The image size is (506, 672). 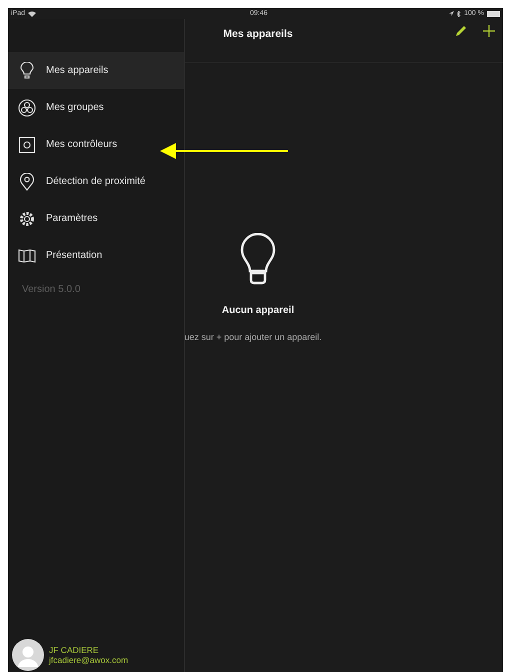 I want to click on battery-icon, so click(x=494, y=13).